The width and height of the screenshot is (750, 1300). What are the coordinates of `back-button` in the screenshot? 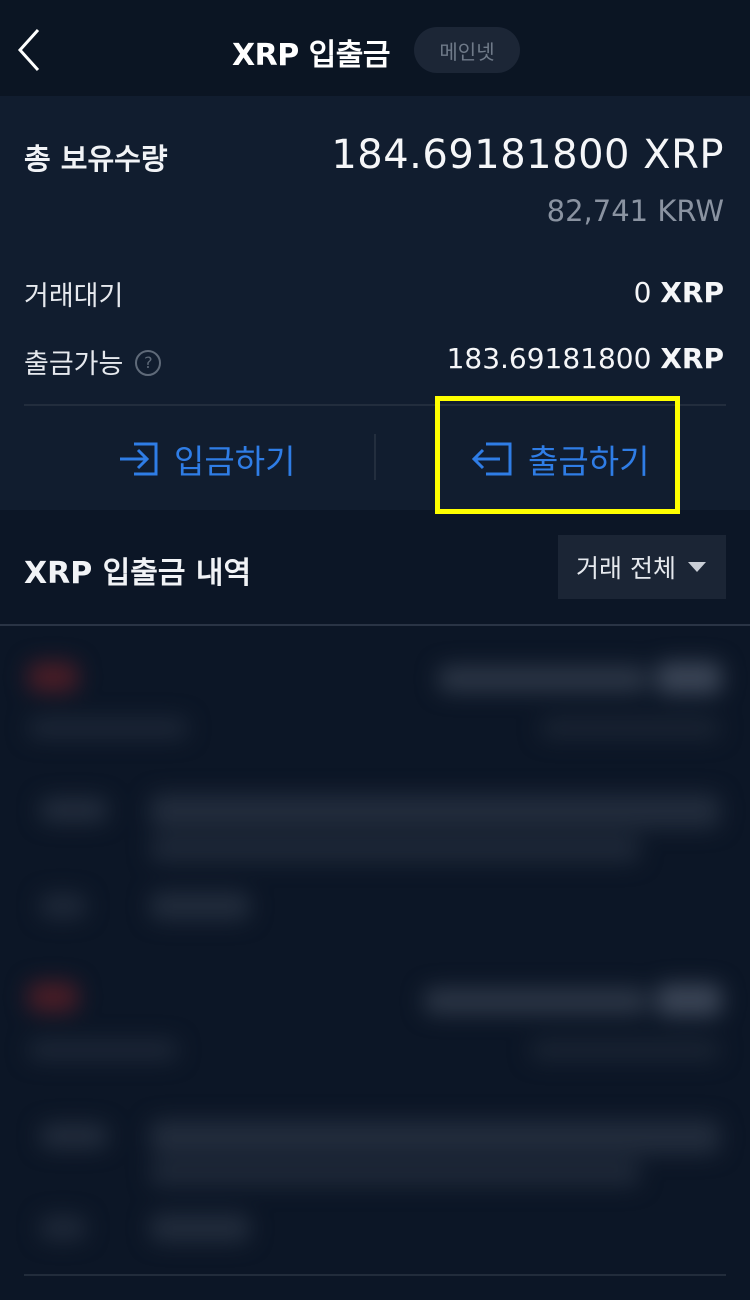 It's located at (30, 50).